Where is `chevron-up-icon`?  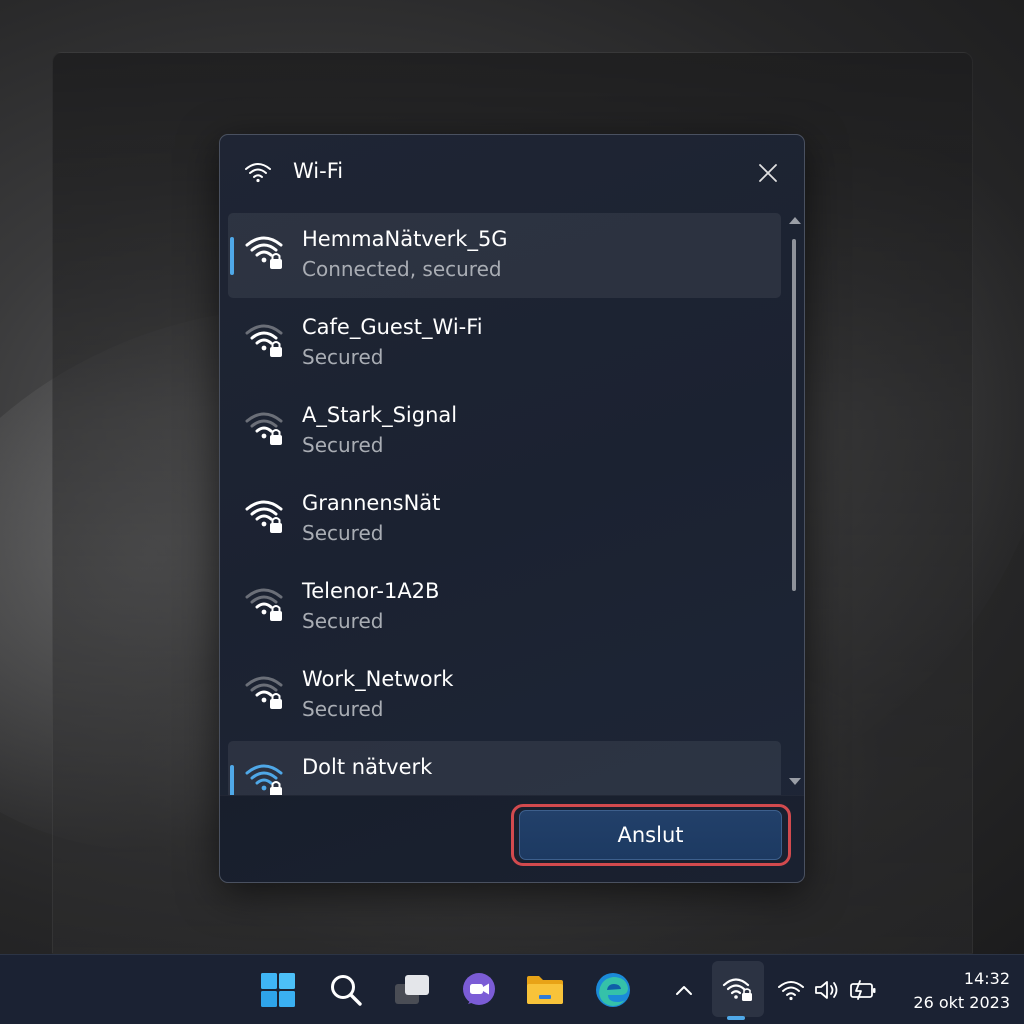
chevron-up-icon is located at coordinates (684, 990).